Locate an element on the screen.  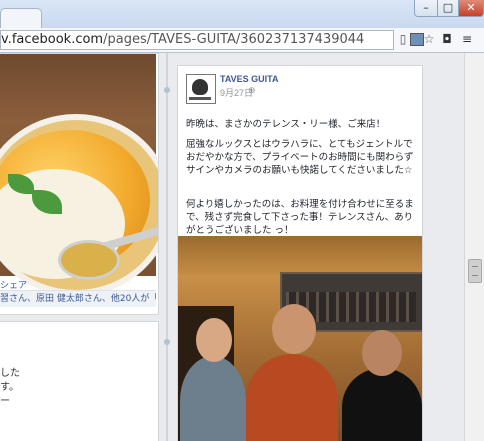
mobile-icon: ▯ is located at coordinates (403, 39).